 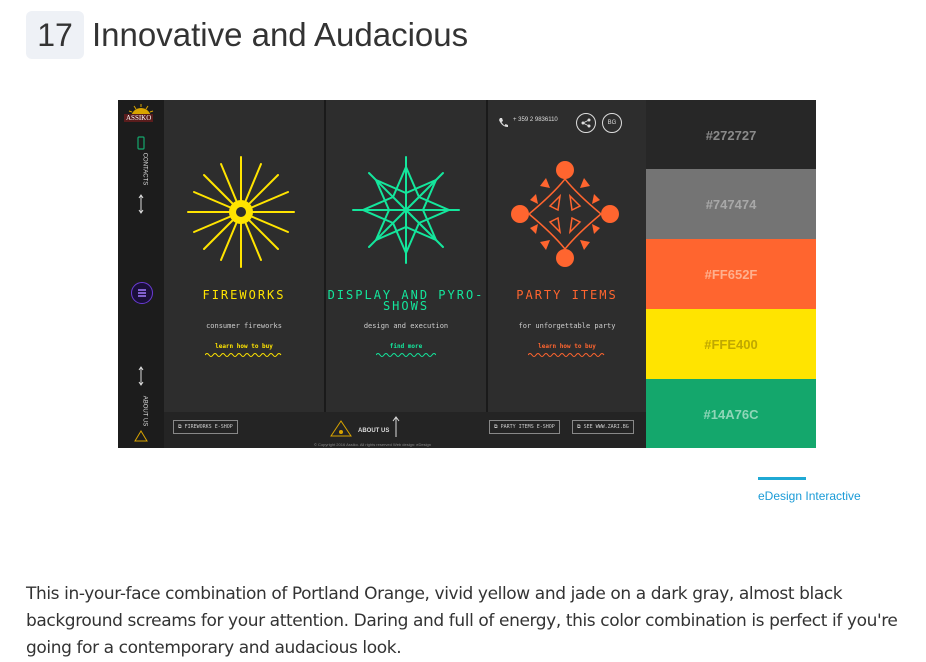 I want to click on share-button, so click(x=586, y=123).